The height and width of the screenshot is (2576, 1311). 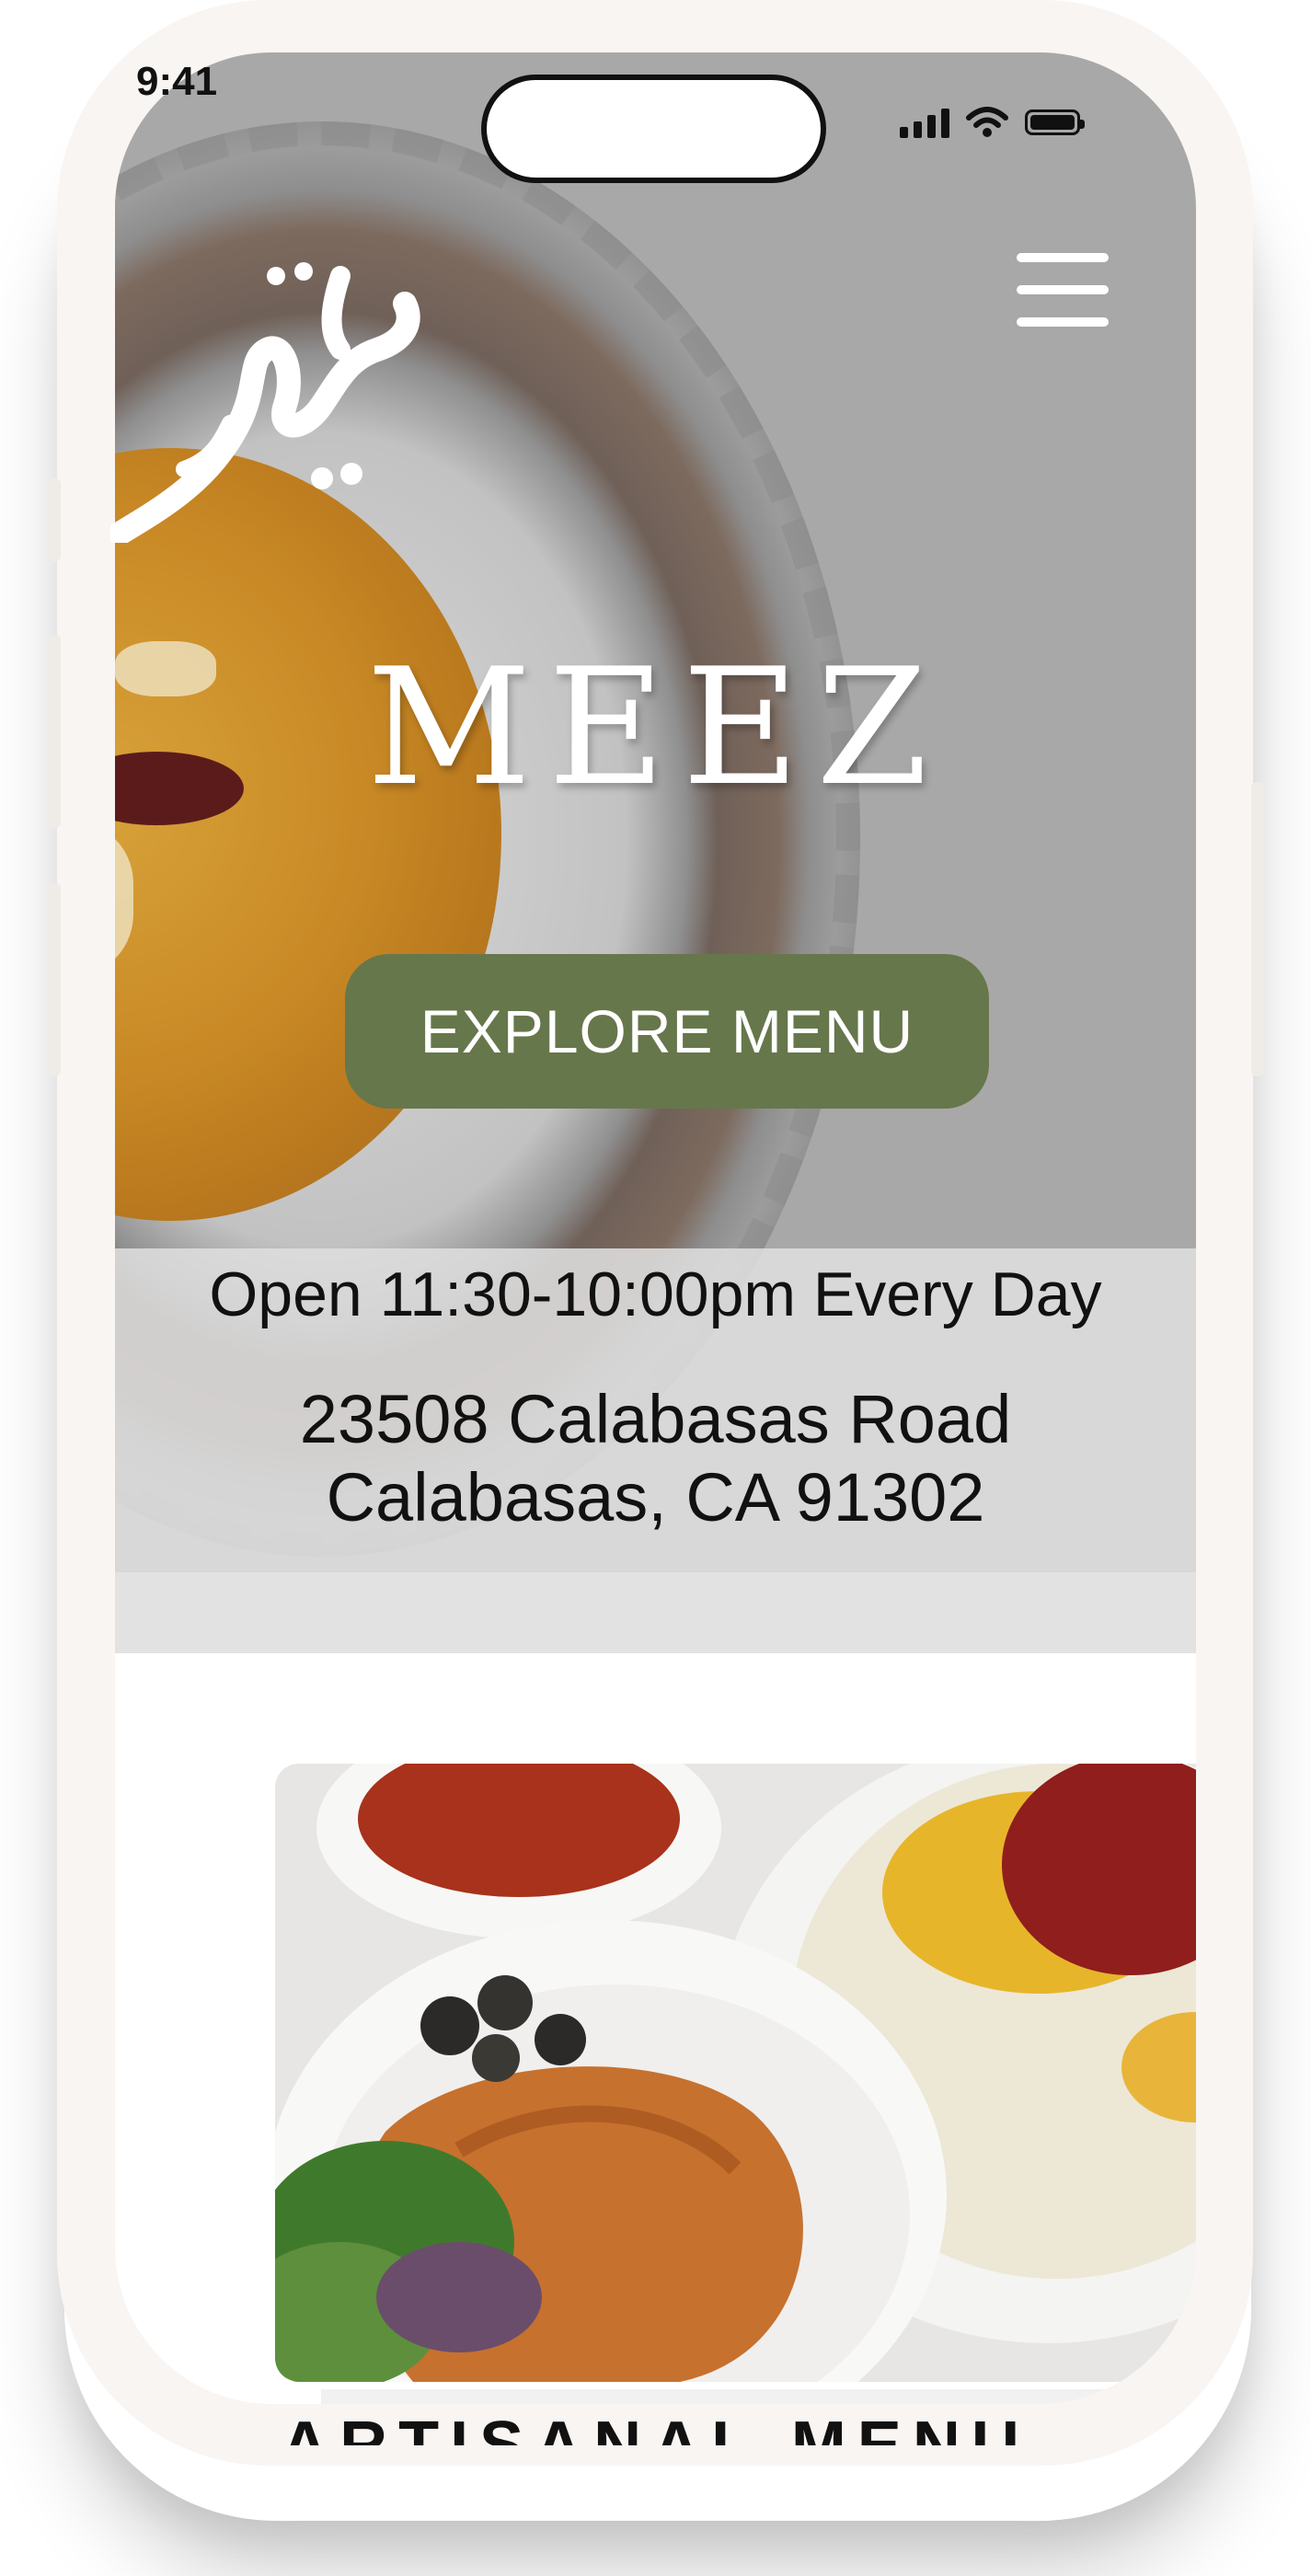 What do you see at coordinates (54, 519) in the screenshot?
I see `phone-side-button` at bounding box center [54, 519].